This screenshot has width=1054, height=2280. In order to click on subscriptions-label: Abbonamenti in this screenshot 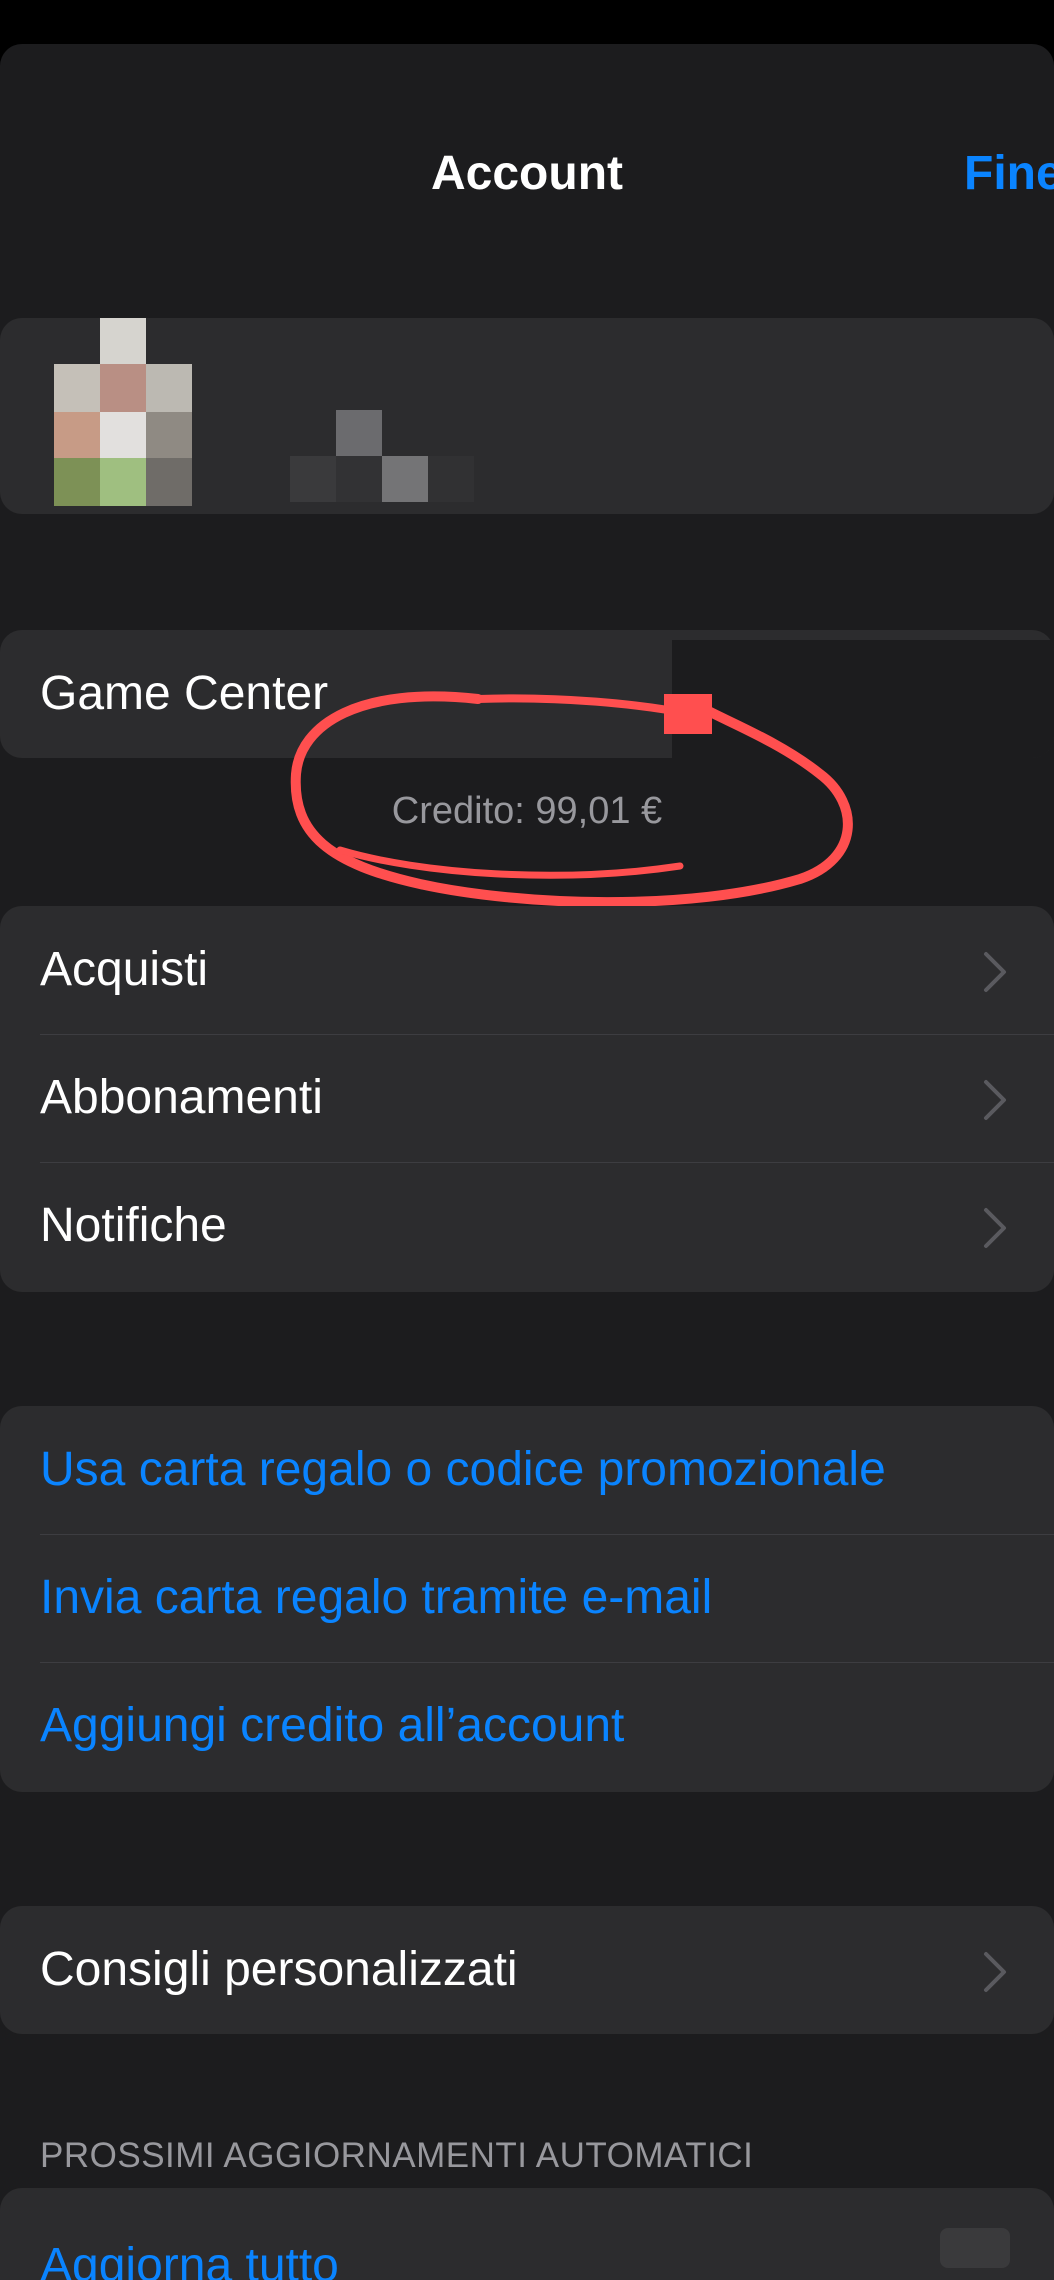, I will do `click(181, 1097)`.